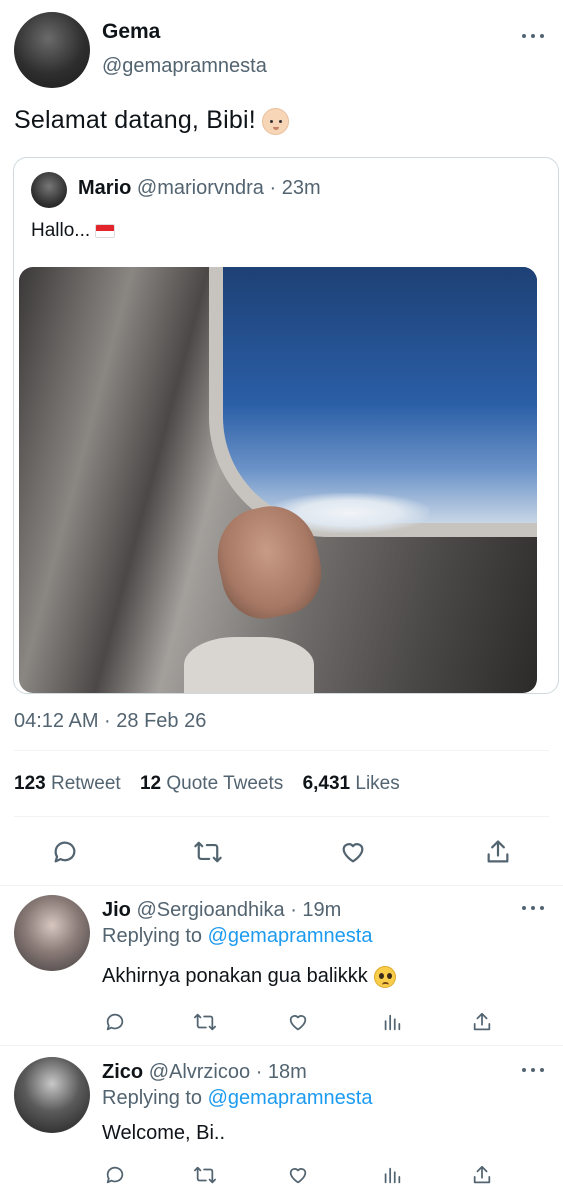 Image resolution: width=563 pixels, height=1200 pixels. What do you see at coordinates (150, 783) in the screenshot?
I see `quote-count: 12` at bounding box center [150, 783].